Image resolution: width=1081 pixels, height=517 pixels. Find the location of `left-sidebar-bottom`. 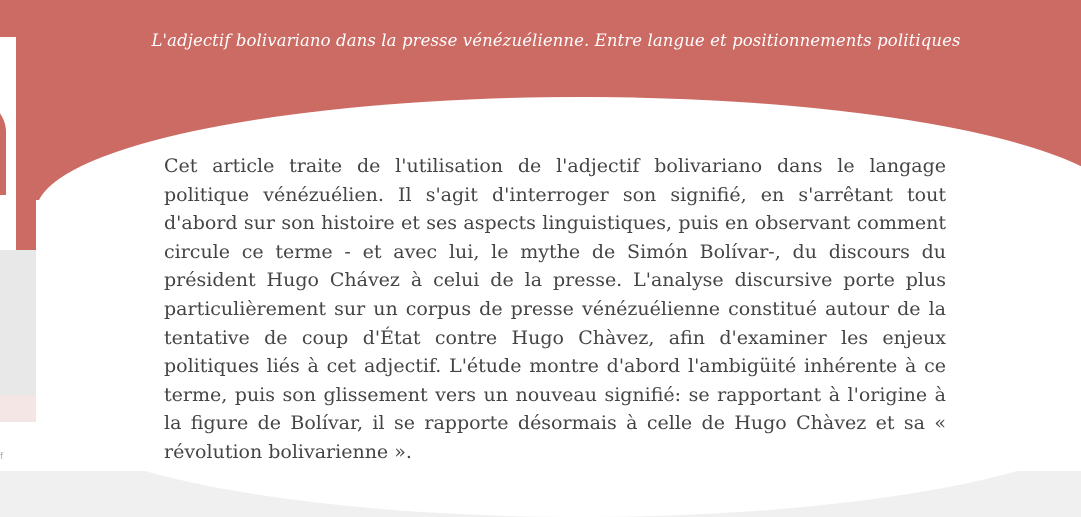

left-sidebar-bottom is located at coordinates (20, 446).